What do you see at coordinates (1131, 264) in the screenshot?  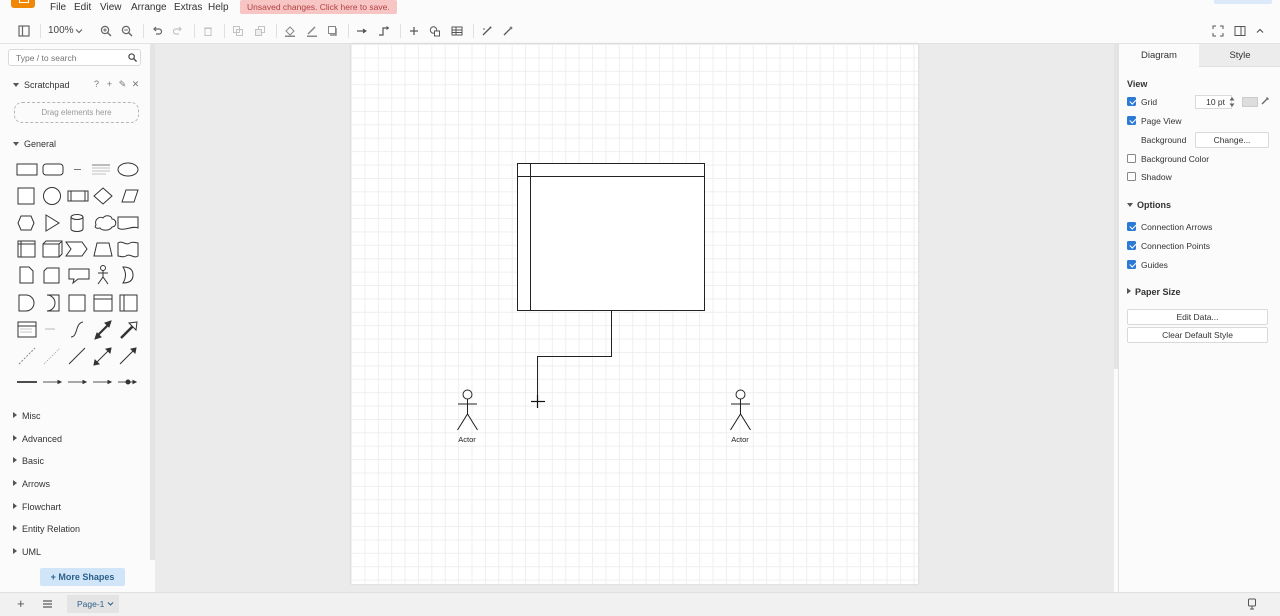 I see `guides-checkbox` at bounding box center [1131, 264].